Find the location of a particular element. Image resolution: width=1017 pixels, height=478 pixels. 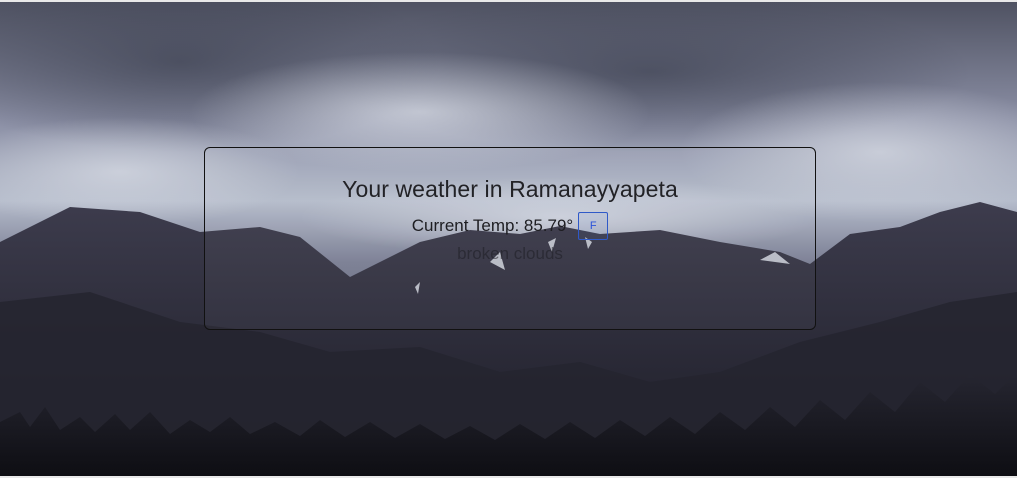

current-temp-row: Current Temp: 85.79° F is located at coordinates (510, 226).